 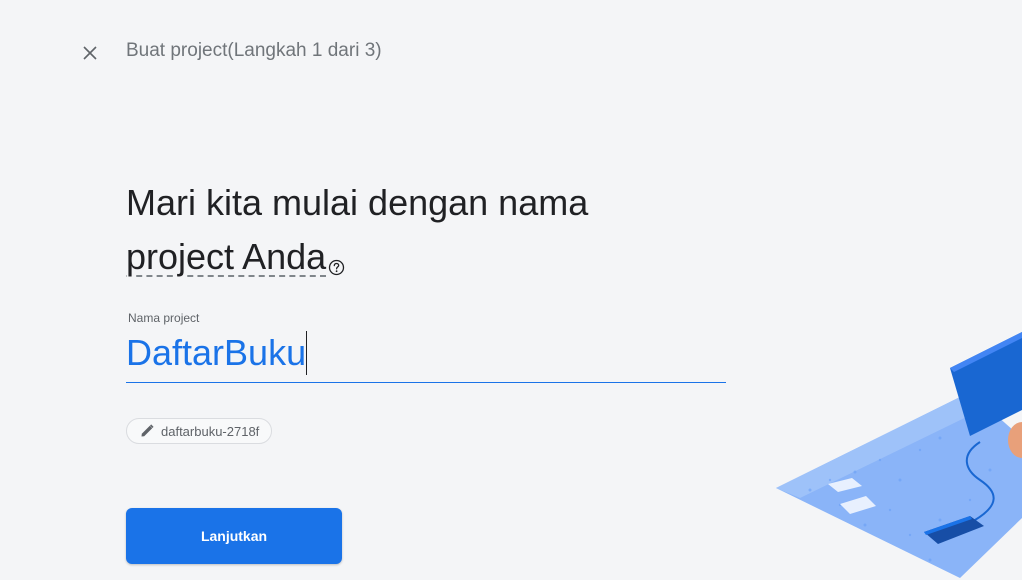 I want to click on step-title: Buat project(Langkah 1 dari 3), so click(x=254, y=50).